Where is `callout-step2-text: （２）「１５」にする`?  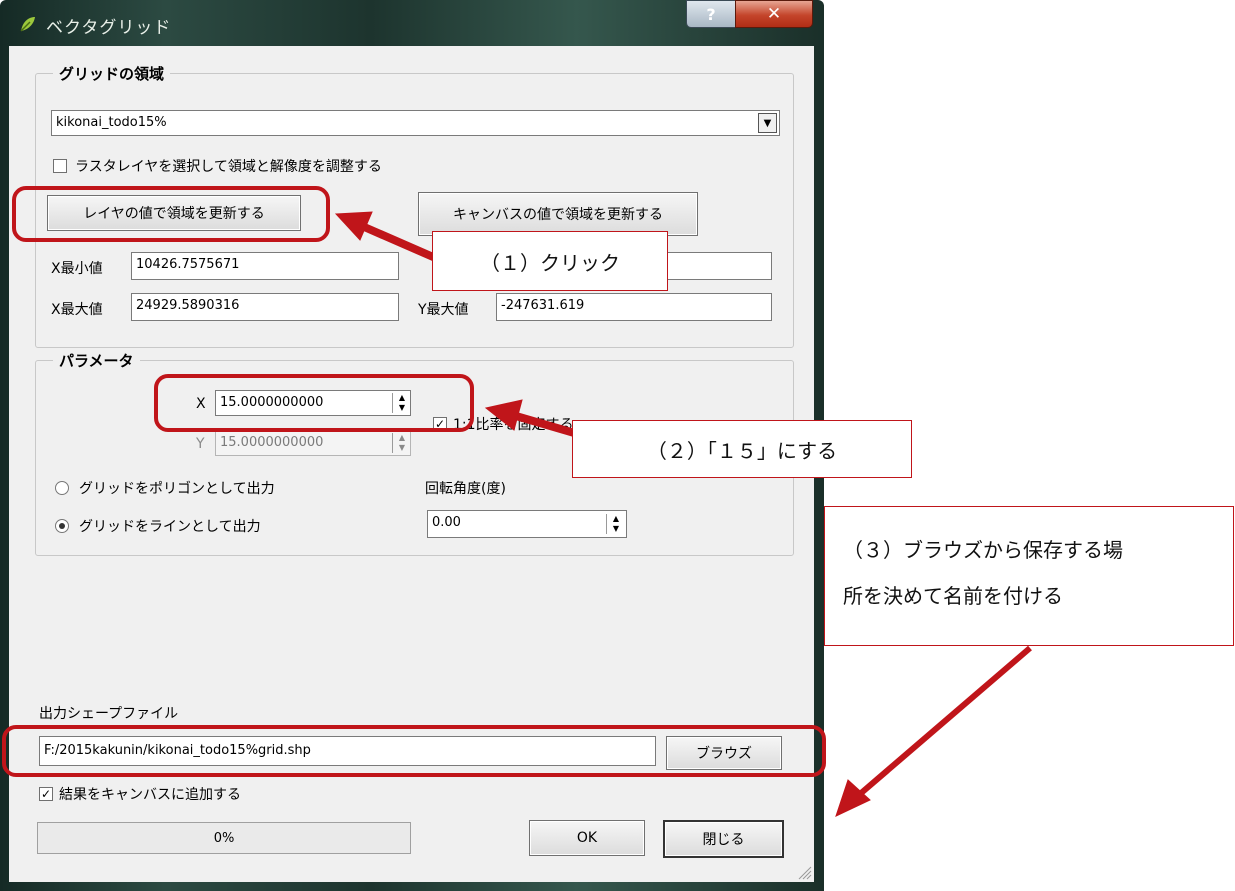
callout-step2-text: （２）「１５」にする is located at coordinates (742, 450).